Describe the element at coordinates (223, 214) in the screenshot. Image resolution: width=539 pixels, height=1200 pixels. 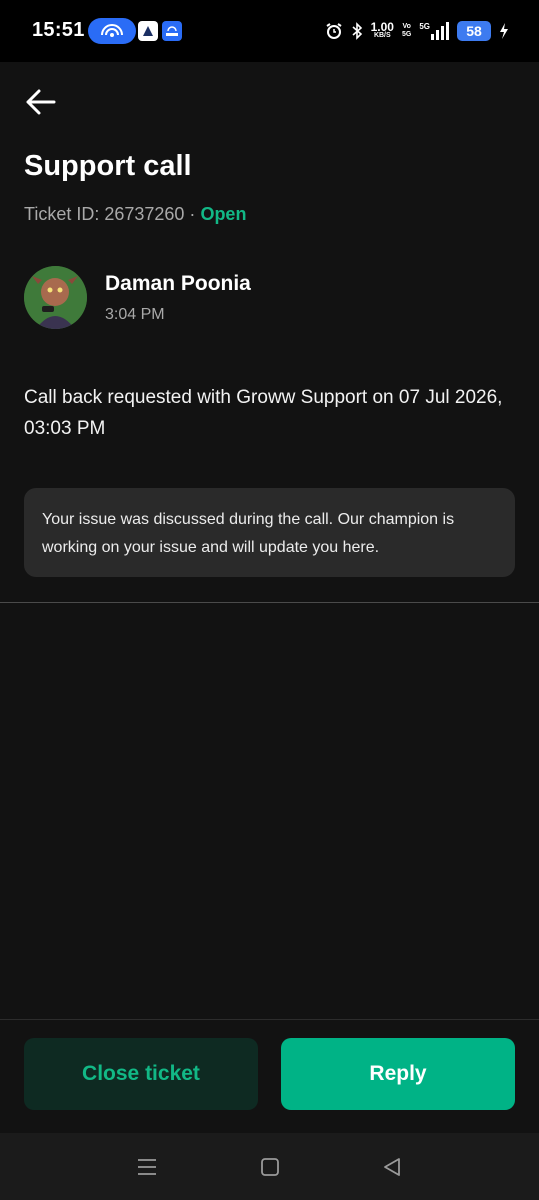
I see `ticket-status-badge: Open` at that location.